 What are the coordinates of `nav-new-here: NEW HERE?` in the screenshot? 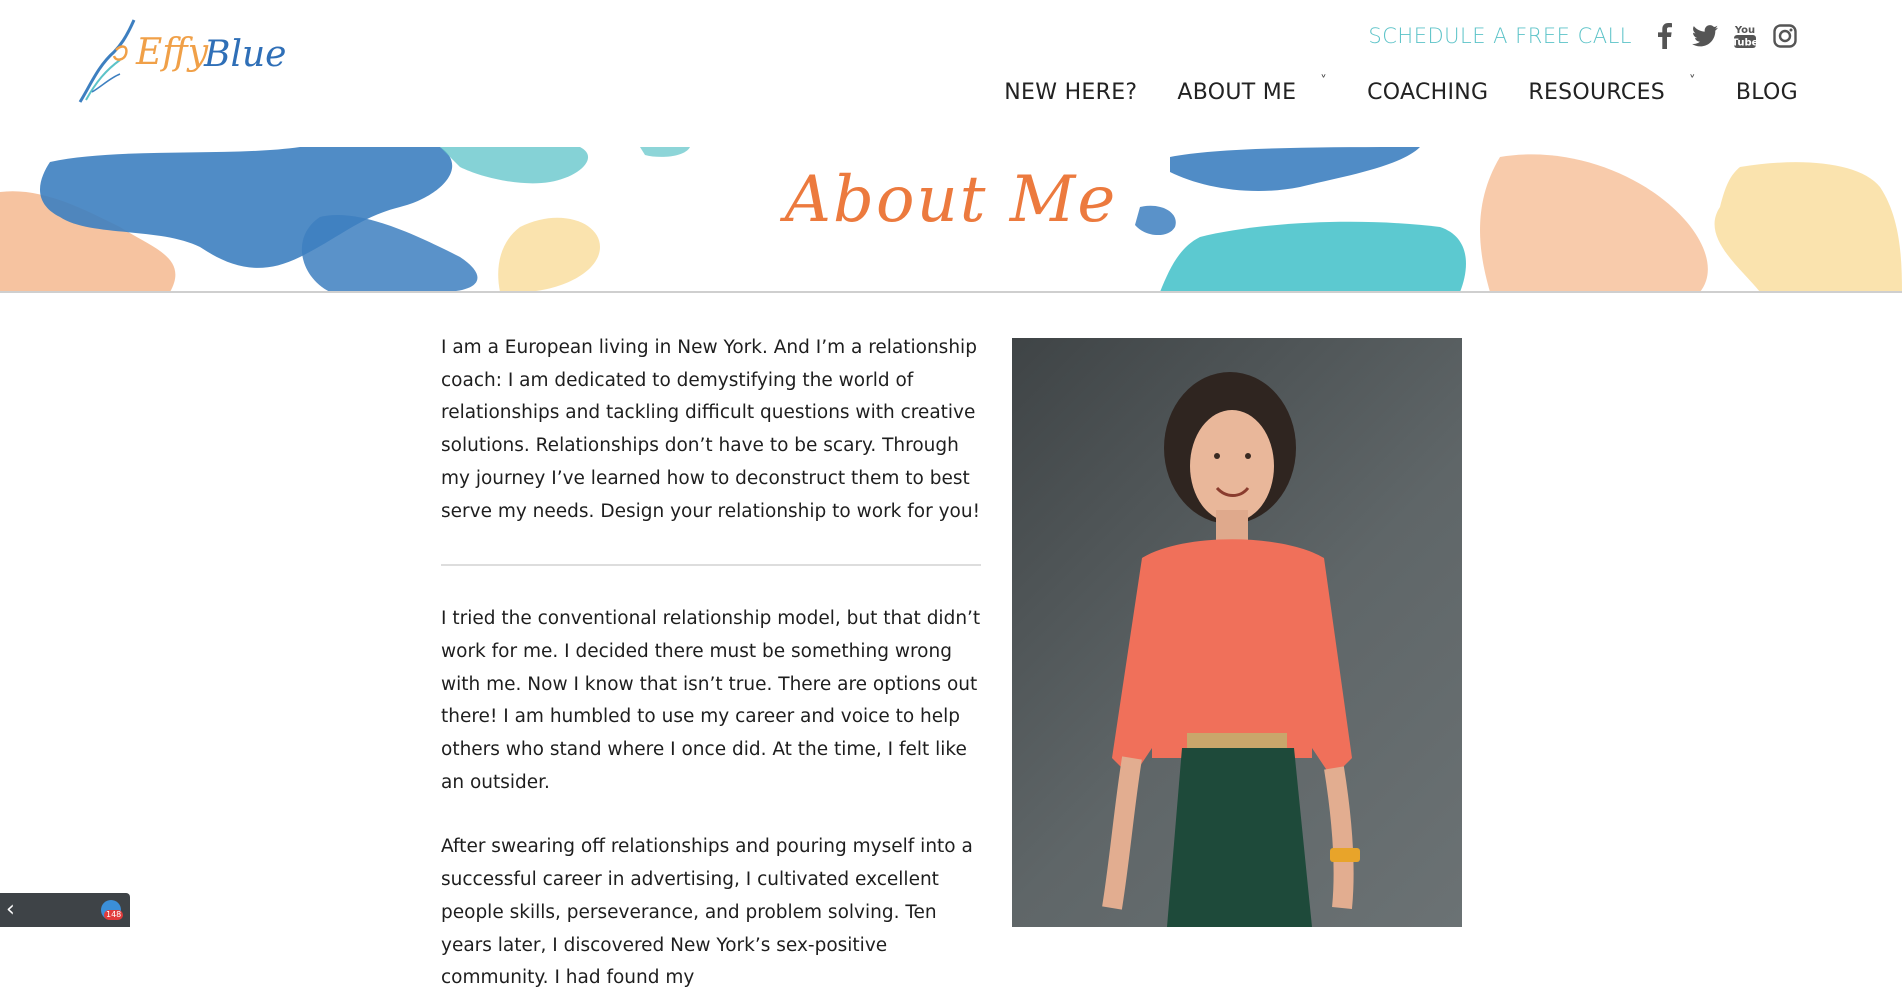 It's located at (1070, 92).